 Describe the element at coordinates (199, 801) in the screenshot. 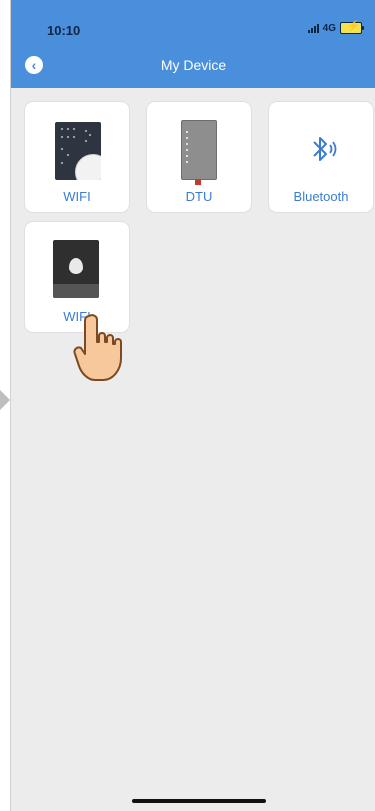

I see `home-indicator` at that location.